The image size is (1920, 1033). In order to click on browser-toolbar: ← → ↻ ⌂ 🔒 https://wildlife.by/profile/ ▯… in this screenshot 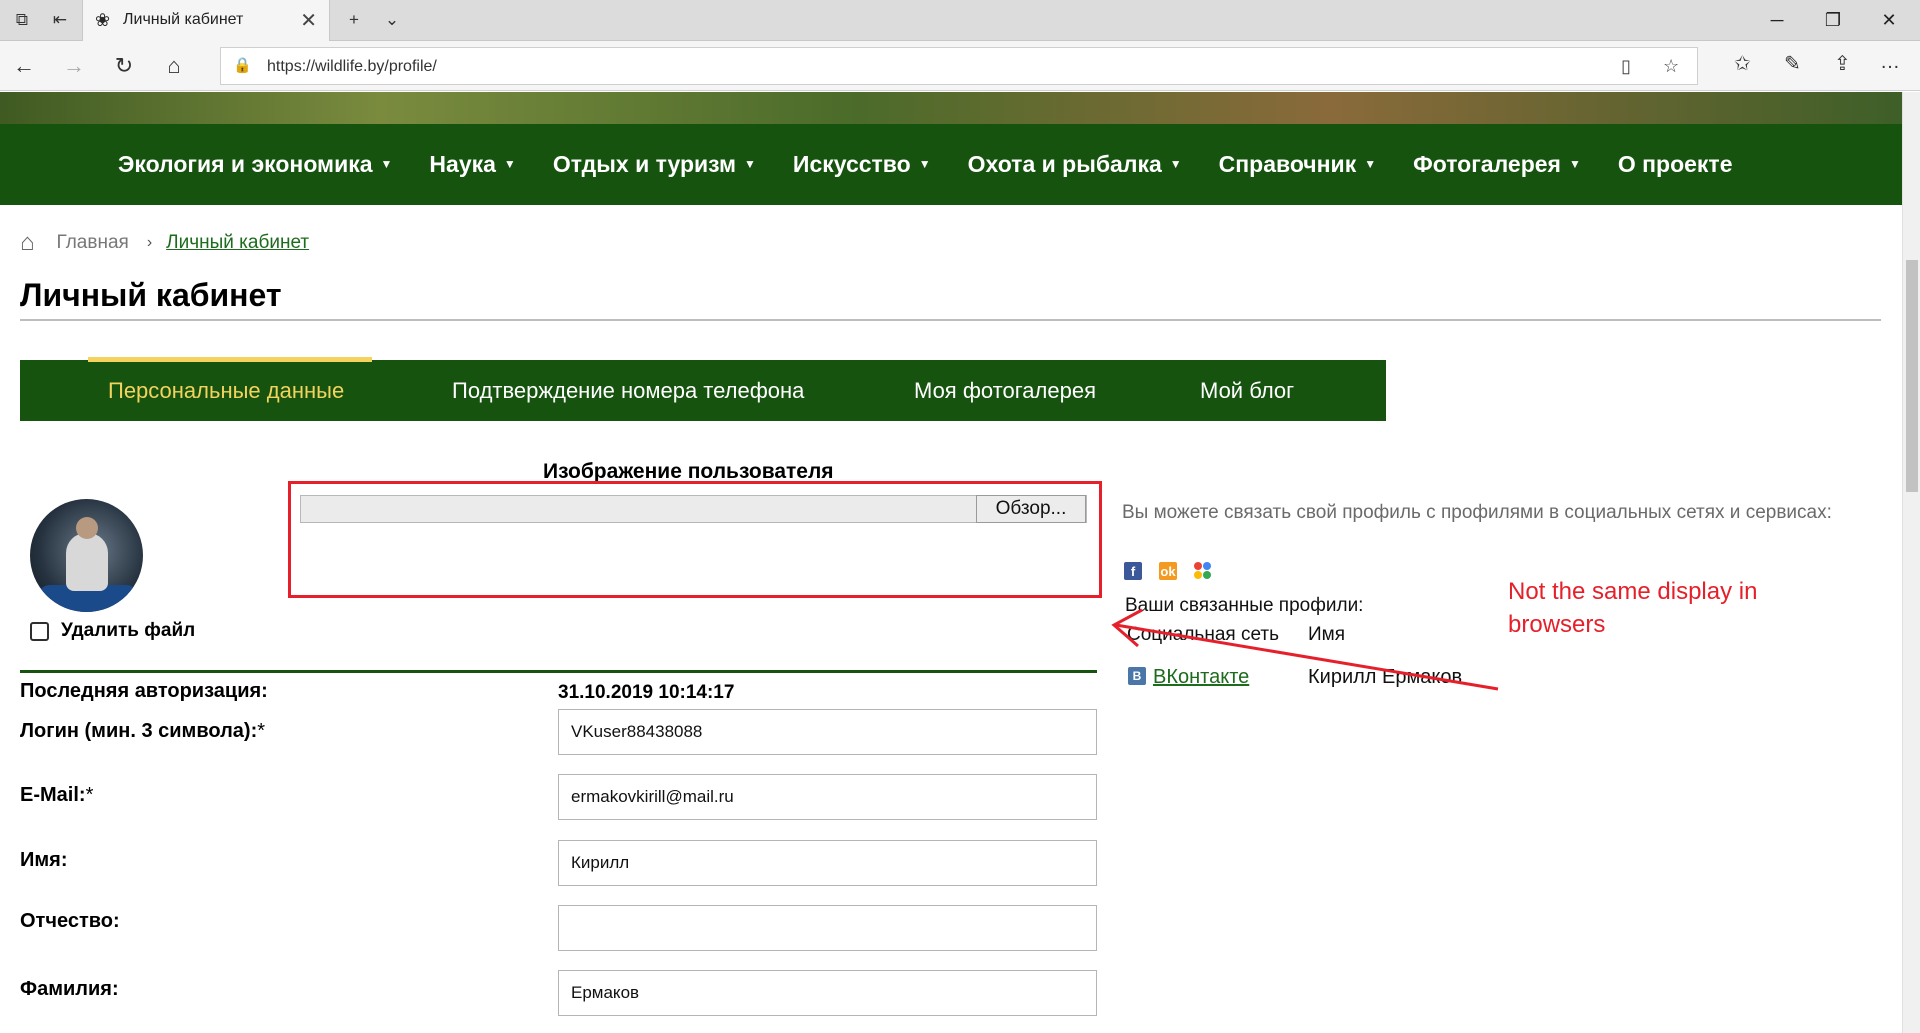, I will do `click(960, 66)`.